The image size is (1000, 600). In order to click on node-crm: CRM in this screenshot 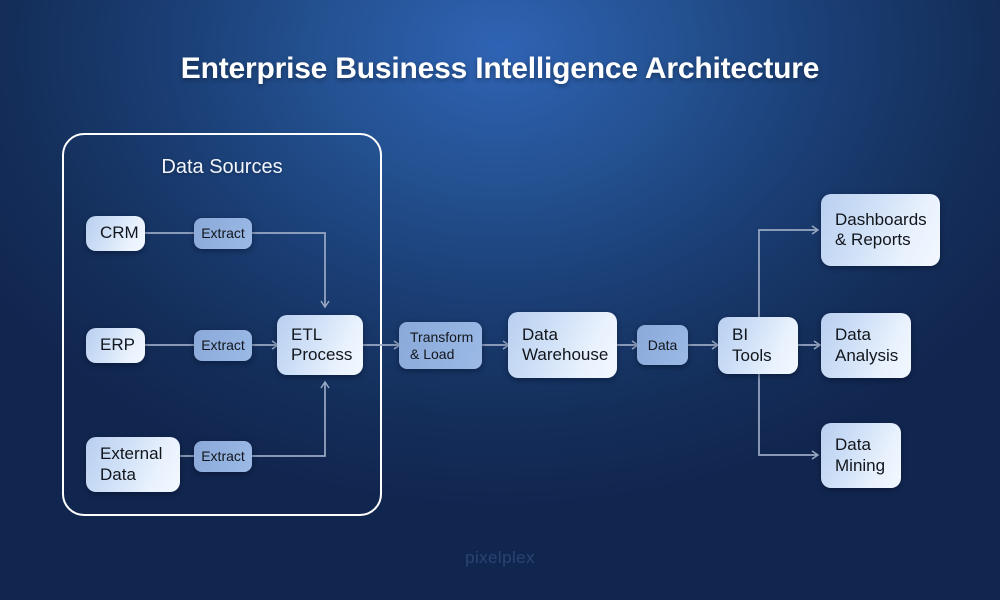, I will do `click(115, 233)`.